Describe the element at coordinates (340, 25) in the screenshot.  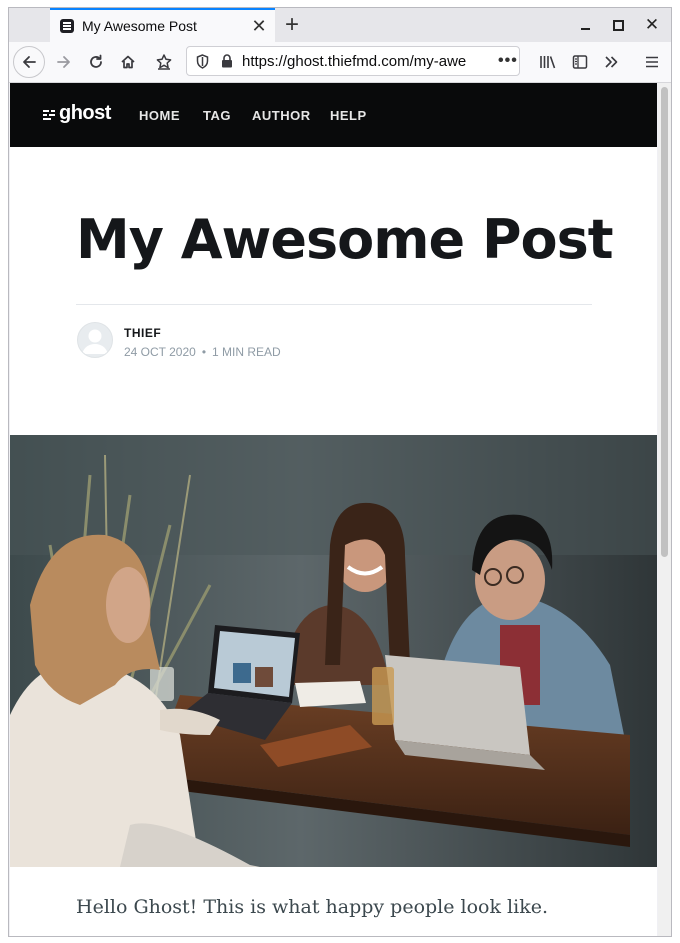
I see `tab-strip: My Awesome Post ✕ + ✕` at that location.